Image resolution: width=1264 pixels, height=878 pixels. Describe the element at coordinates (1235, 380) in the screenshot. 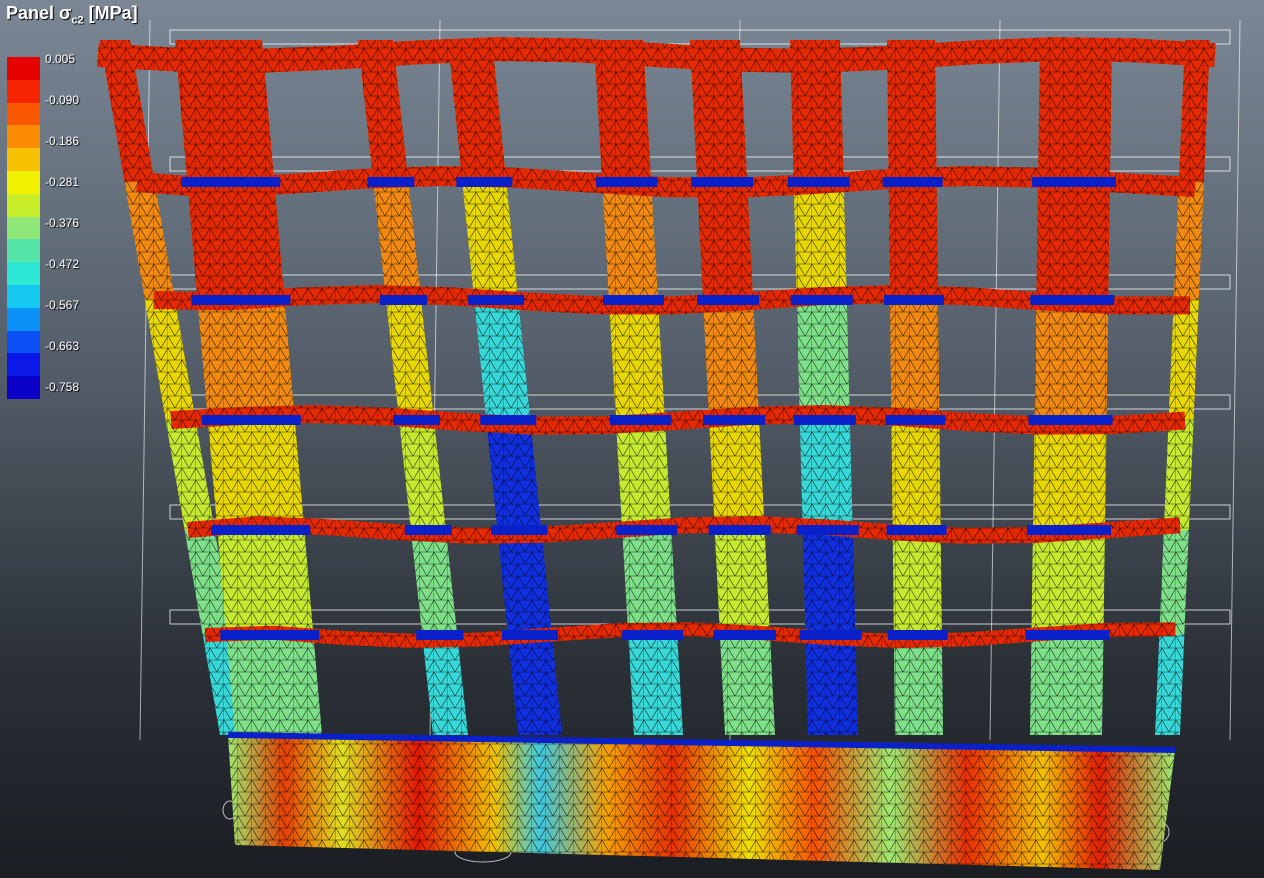

I see `wire-line` at that location.